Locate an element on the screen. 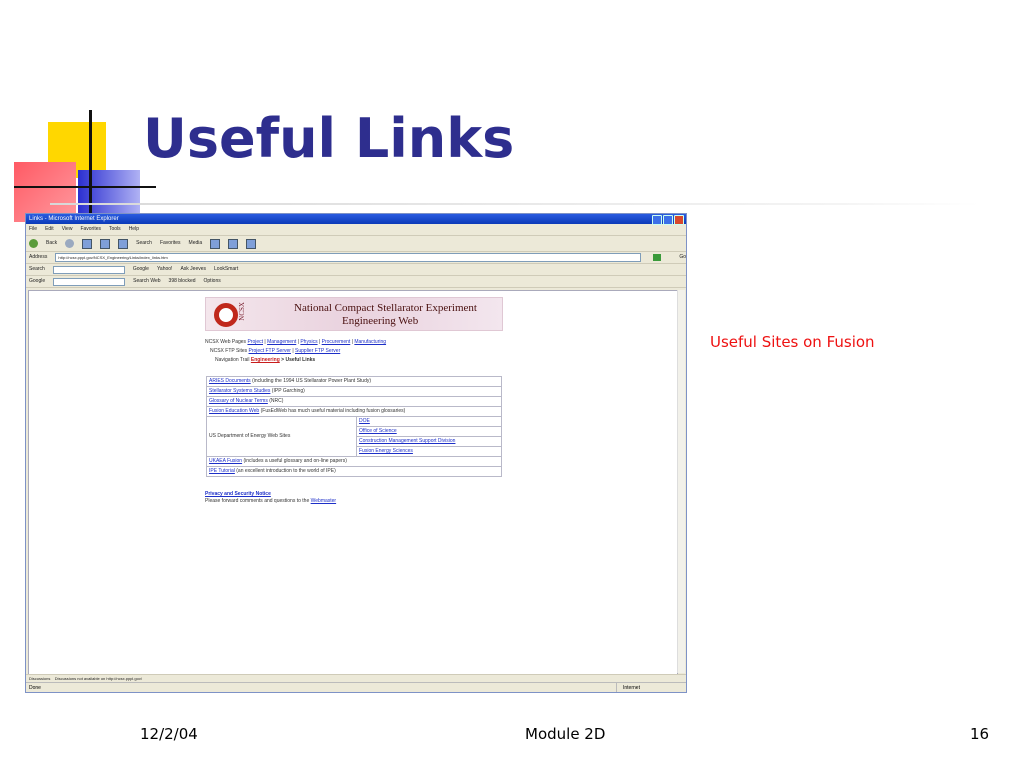 This screenshot has height=768, width=1024. google-label: Google is located at coordinates (37, 281).